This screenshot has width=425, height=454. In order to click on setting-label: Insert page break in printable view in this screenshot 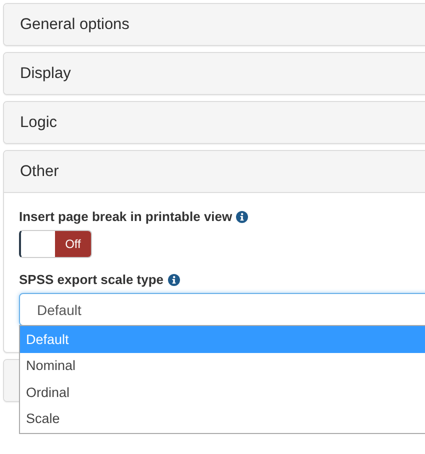, I will do `click(125, 216)`.